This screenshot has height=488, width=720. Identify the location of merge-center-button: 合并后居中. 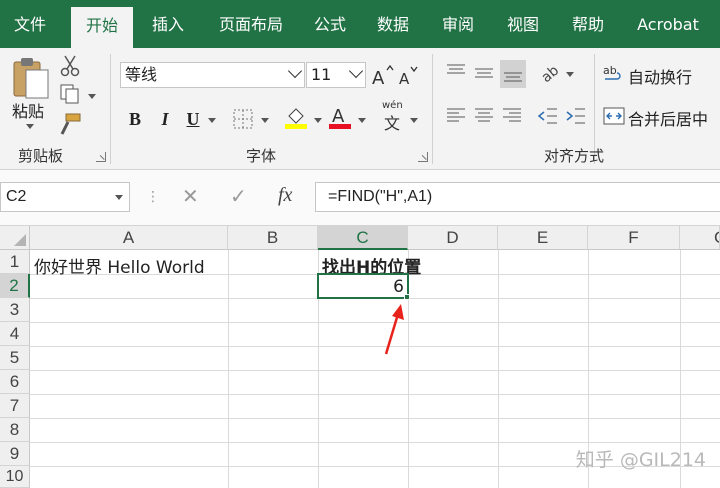
(668, 118).